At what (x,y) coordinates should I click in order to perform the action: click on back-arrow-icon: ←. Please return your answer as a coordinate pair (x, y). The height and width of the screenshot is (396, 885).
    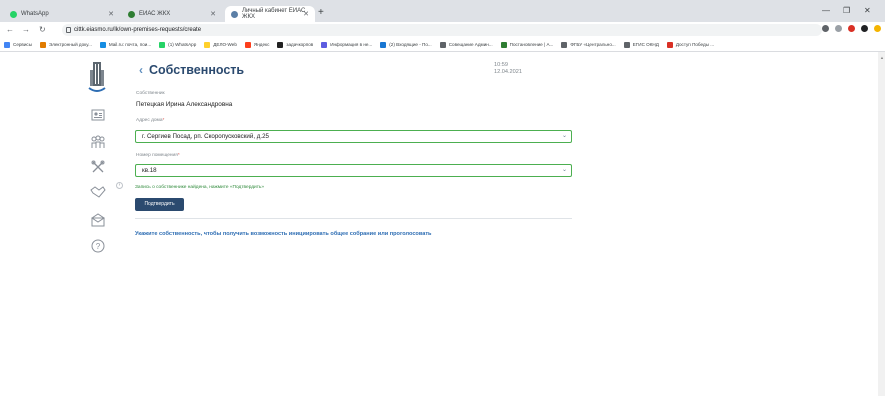
    Looking at the image, I should click on (10, 29).